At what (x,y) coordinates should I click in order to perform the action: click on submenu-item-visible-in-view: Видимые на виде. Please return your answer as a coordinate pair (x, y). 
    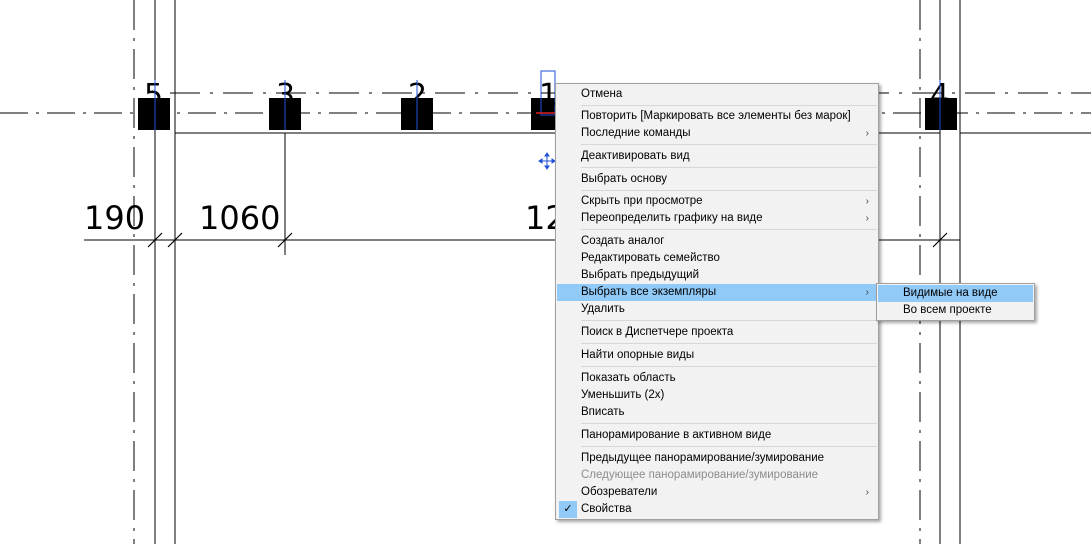
    Looking at the image, I should click on (955, 293).